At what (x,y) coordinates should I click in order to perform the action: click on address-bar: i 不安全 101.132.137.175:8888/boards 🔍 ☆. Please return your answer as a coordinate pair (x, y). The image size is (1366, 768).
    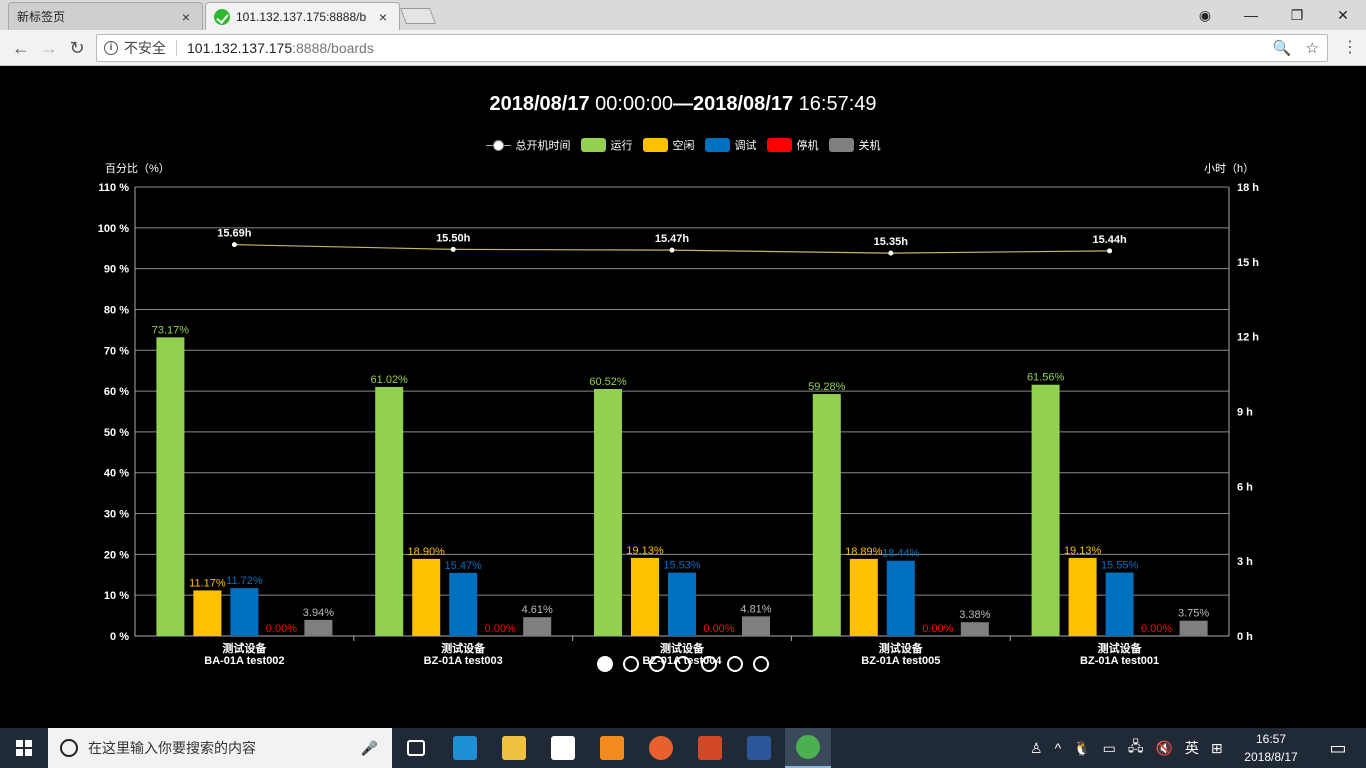
    Looking at the image, I should click on (712, 48).